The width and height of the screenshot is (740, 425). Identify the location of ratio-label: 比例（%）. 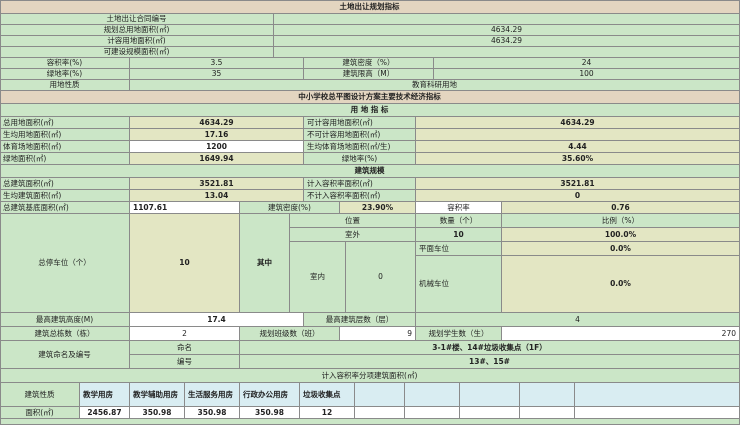
(621, 221).